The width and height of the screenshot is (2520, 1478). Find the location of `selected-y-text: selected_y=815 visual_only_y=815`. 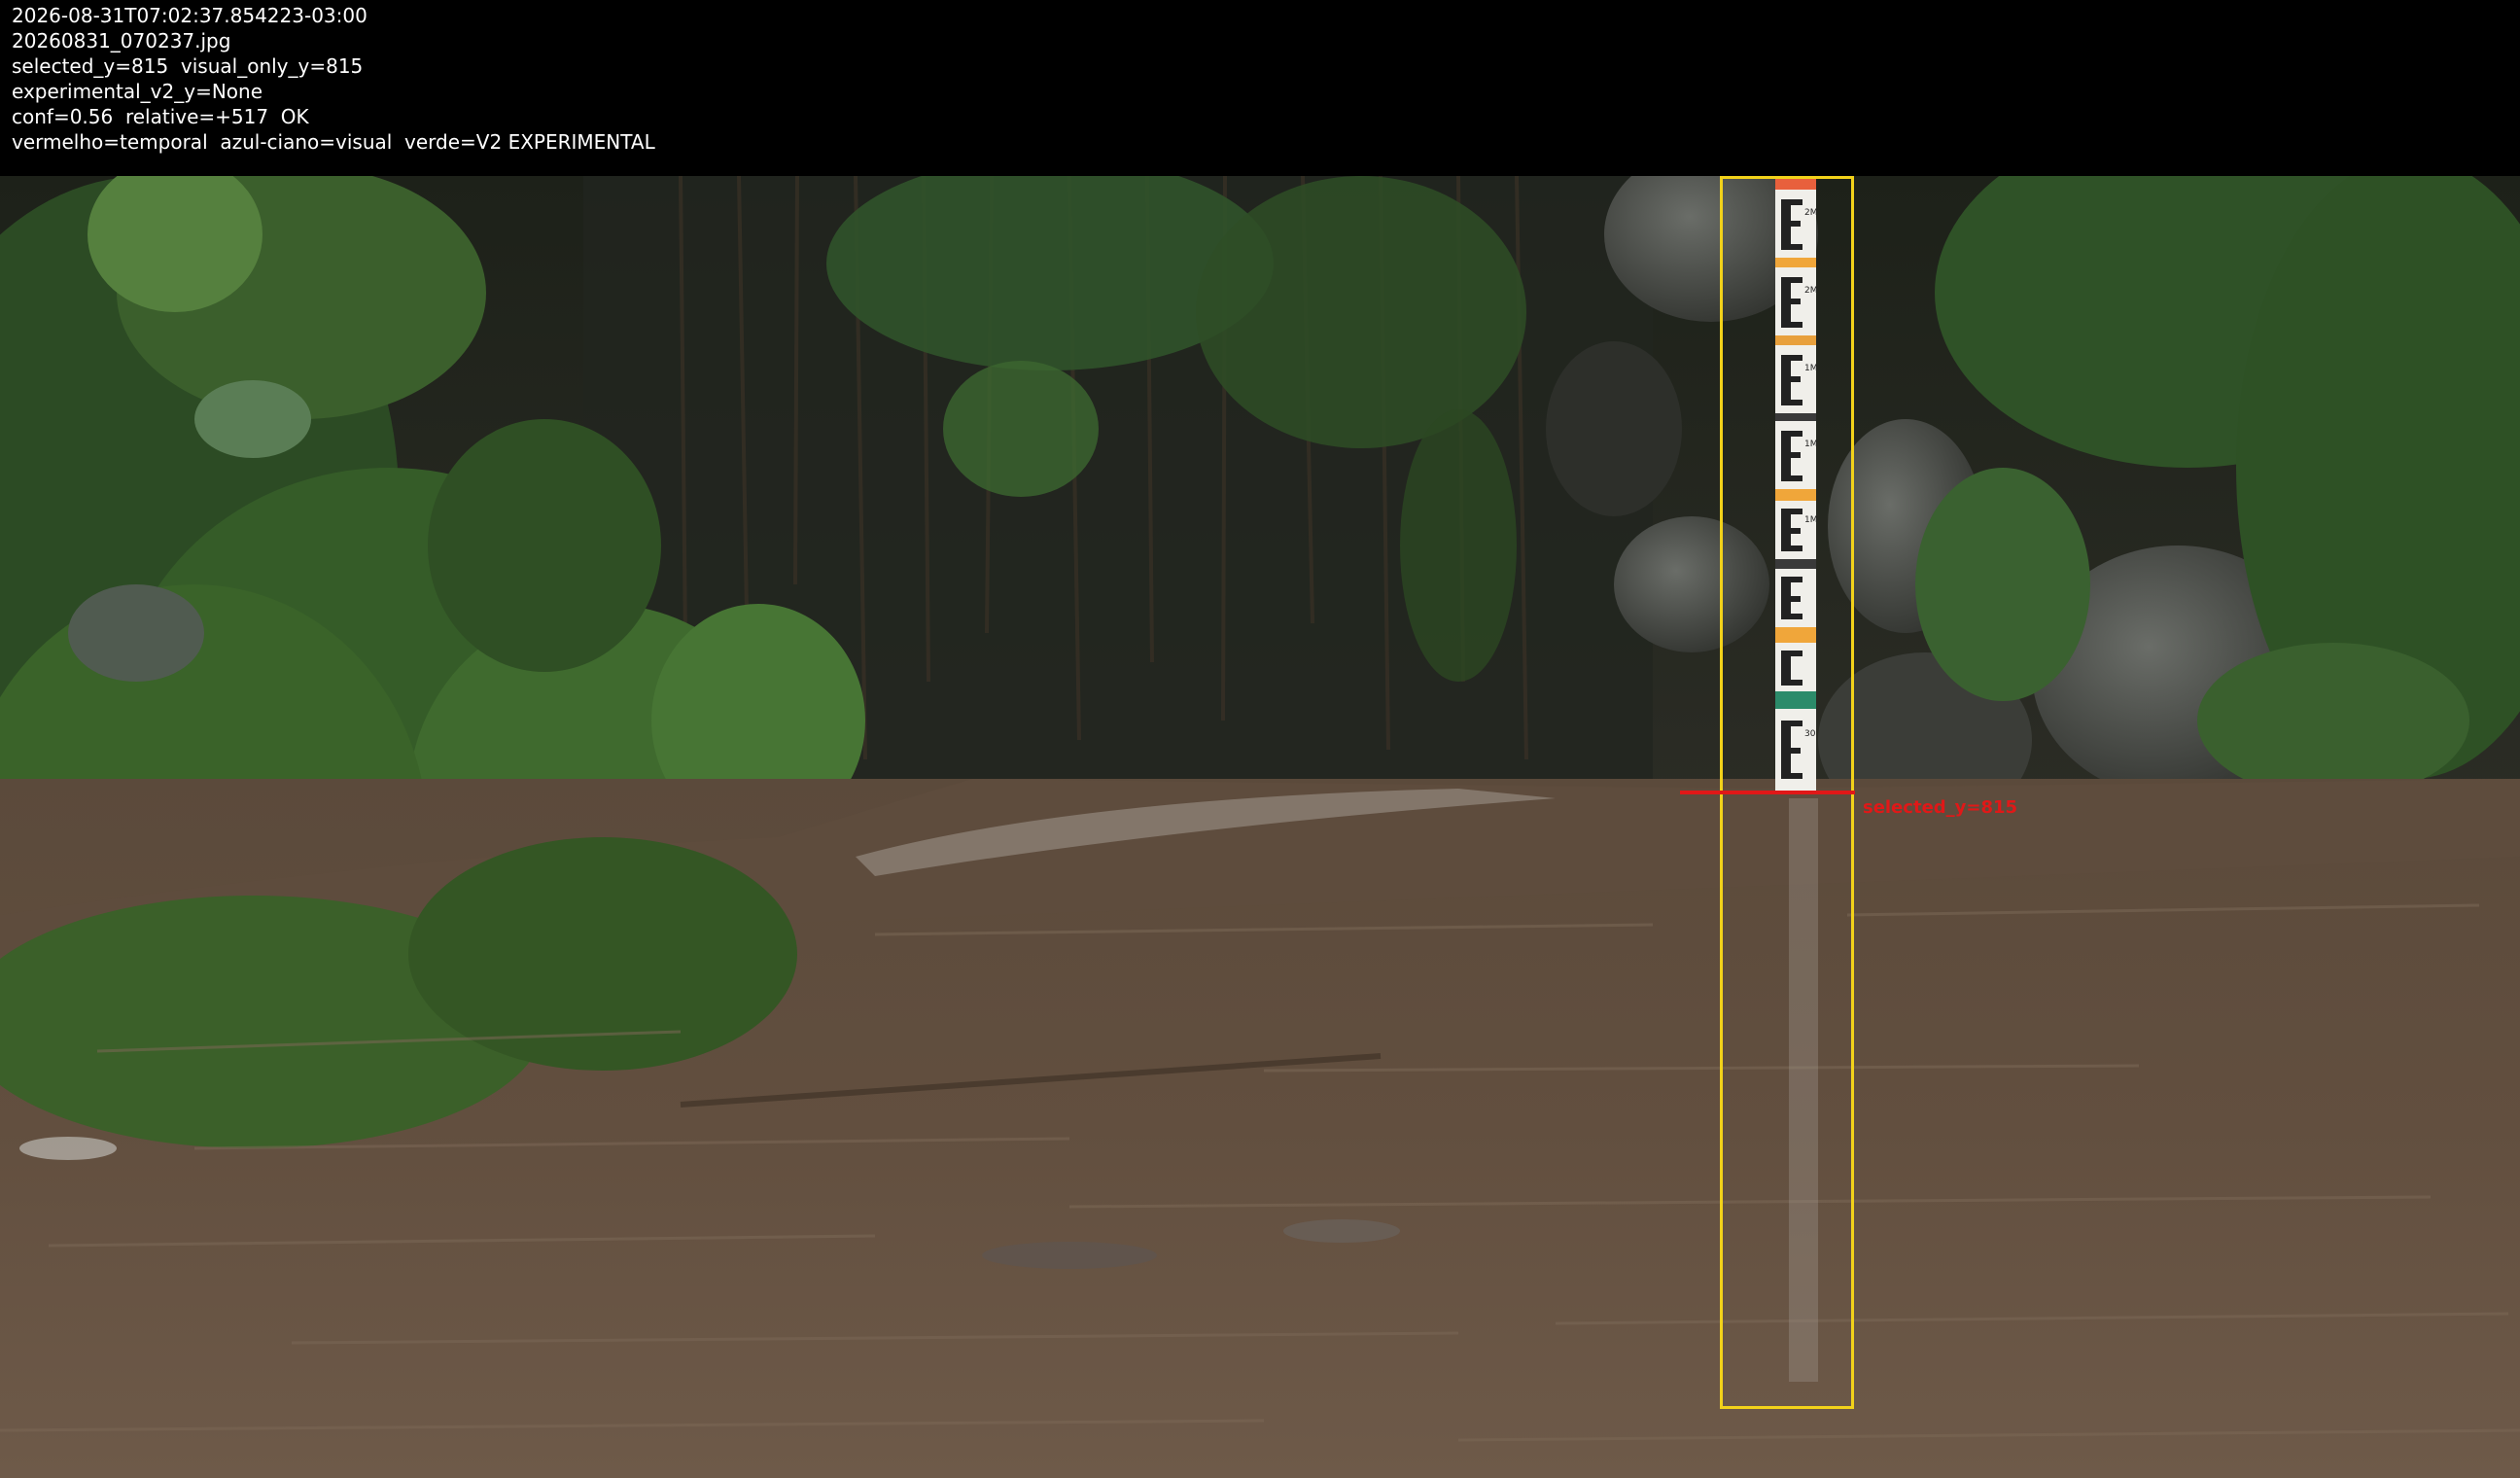

selected-y-text: selected_y=815 visual_only_y=815 is located at coordinates (188, 66).